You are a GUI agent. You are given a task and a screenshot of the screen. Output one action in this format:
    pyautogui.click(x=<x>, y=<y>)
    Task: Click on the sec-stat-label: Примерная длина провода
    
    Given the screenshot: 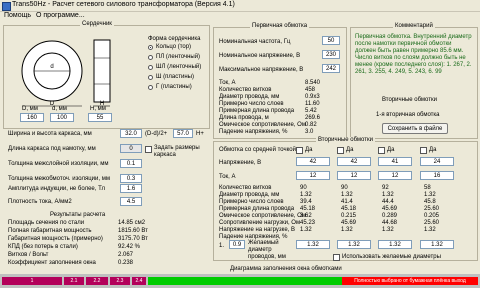 What is the action you would take?
    pyautogui.click(x=257, y=209)
    